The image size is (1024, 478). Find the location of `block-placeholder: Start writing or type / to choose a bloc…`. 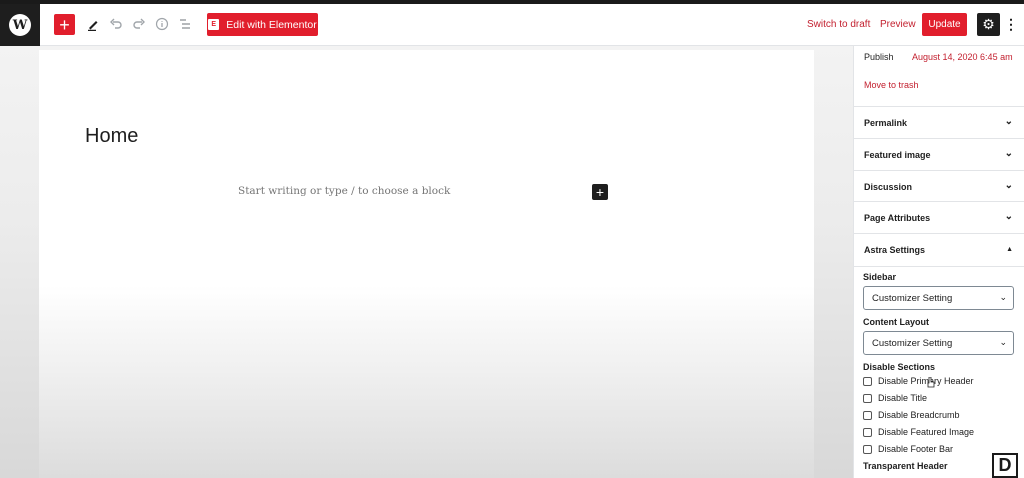

block-placeholder: Start writing or type / to choose a bloc… is located at coordinates (344, 191).